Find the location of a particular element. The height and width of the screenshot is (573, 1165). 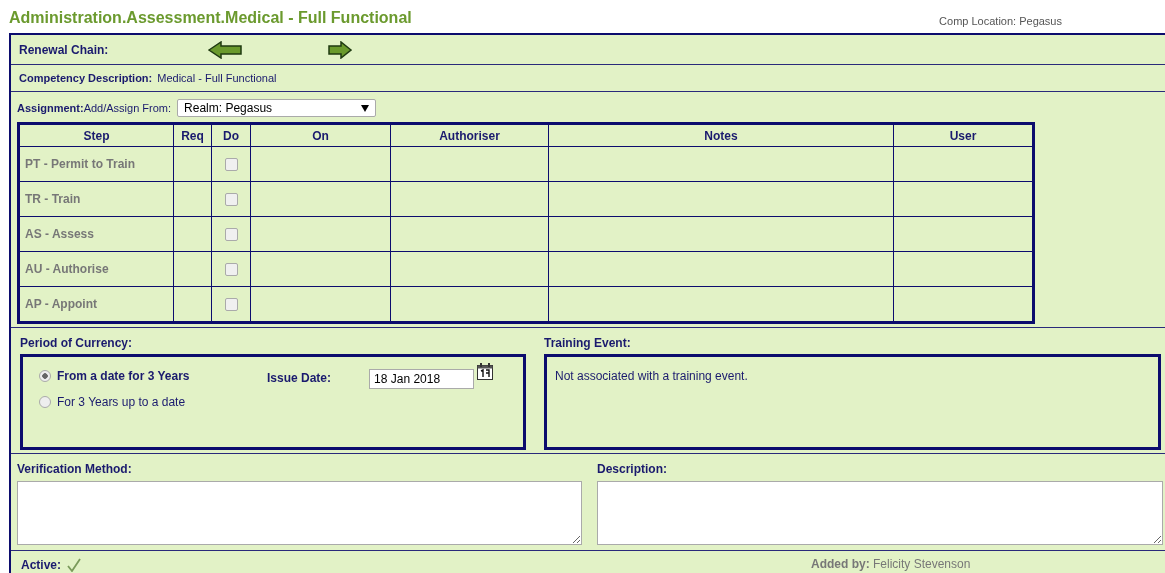

radio-label: For 3 Years up to a date is located at coordinates (121, 402).